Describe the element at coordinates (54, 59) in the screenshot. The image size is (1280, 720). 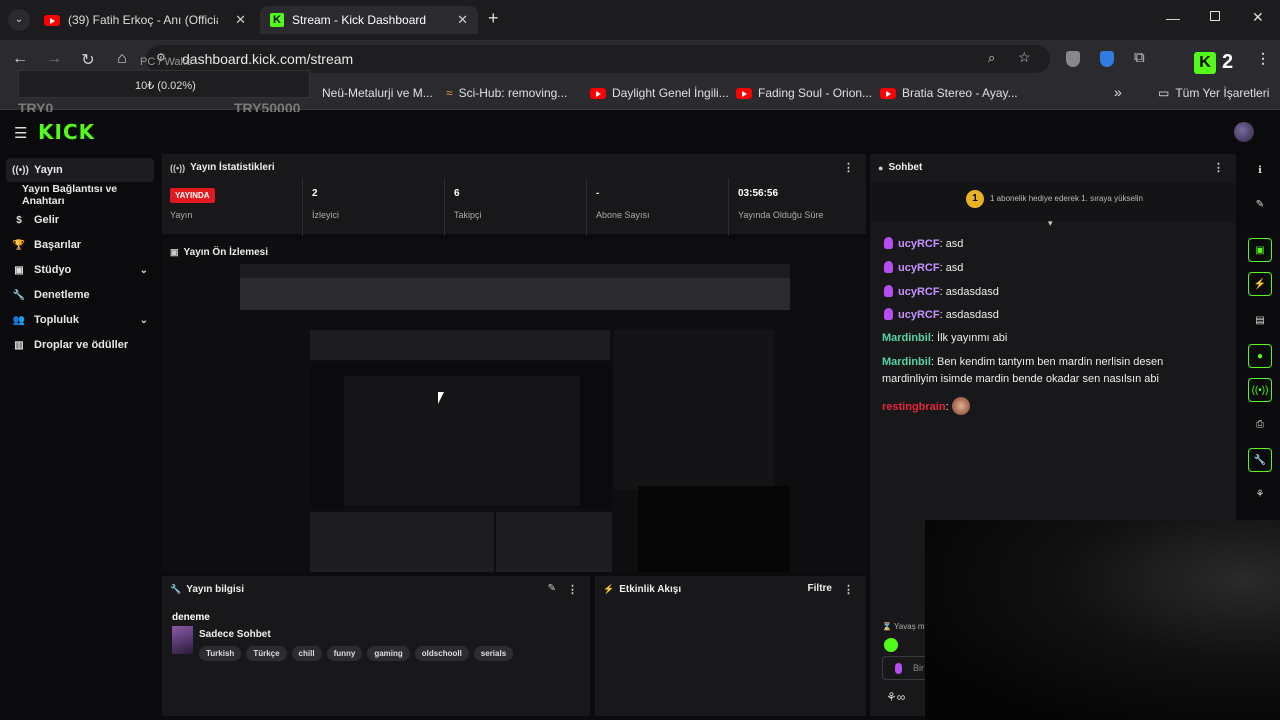
I see `forward-icon: →` at that location.